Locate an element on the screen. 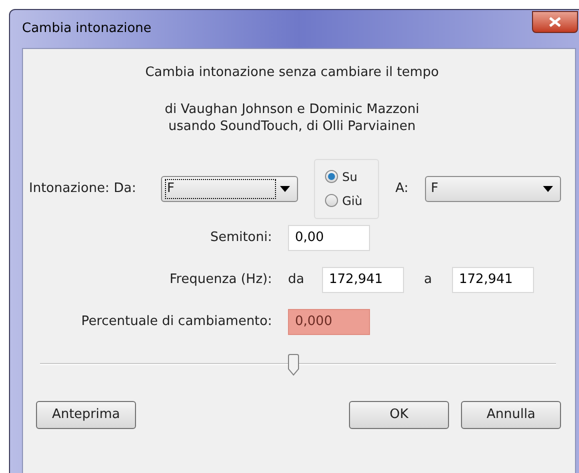 The image size is (579, 473). from-label: Da: is located at coordinates (126, 189).